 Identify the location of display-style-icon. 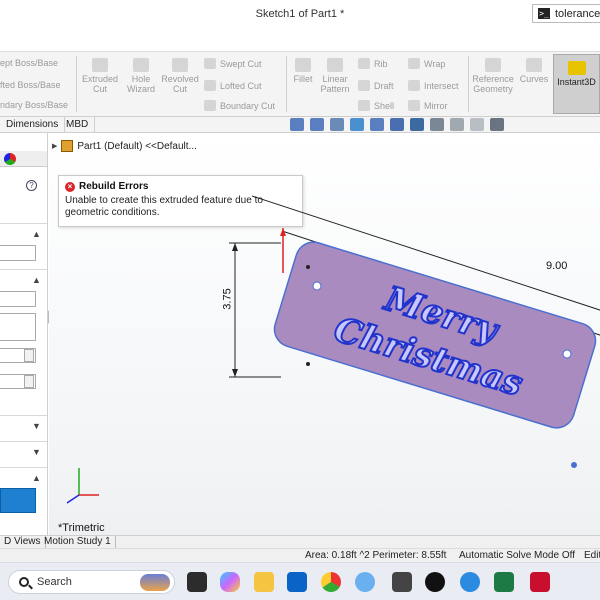
(417, 124).